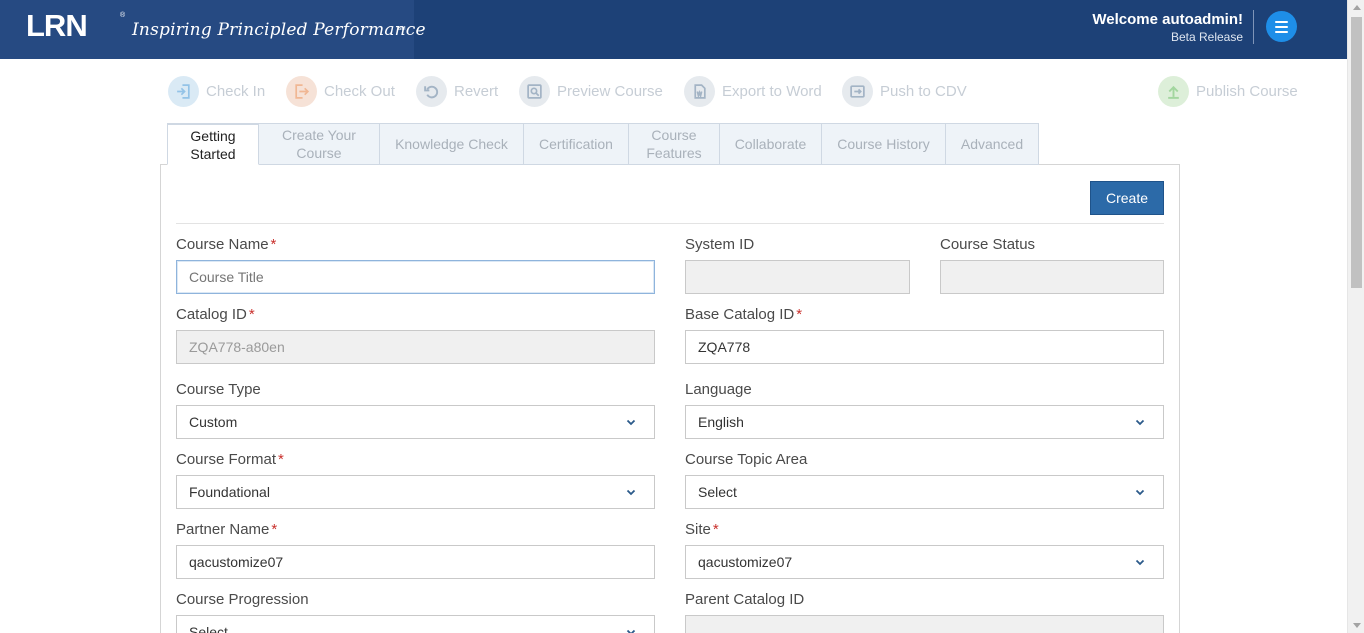  What do you see at coordinates (229, 492) in the screenshot?
I see `course-format-value: Foundational` at bounding box center [229, 492].